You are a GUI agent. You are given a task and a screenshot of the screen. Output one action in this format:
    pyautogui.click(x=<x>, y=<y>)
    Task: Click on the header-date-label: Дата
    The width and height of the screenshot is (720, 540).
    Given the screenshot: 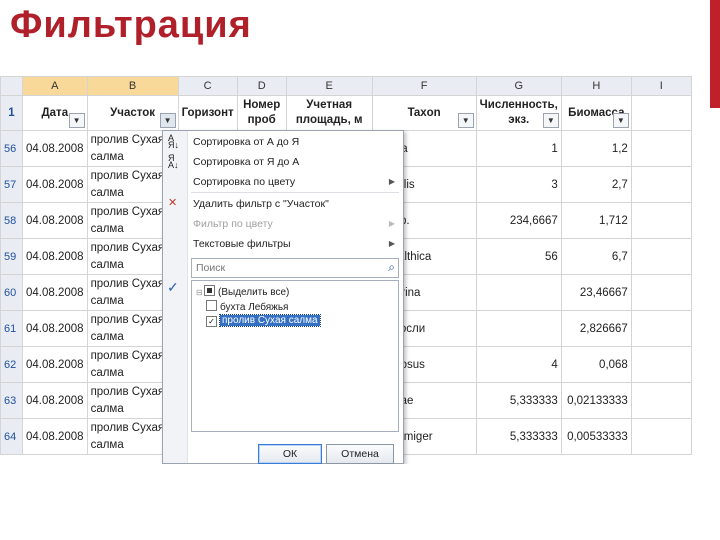 What is the action you would take?
    pyautogui.click(x=55, y=112)
    